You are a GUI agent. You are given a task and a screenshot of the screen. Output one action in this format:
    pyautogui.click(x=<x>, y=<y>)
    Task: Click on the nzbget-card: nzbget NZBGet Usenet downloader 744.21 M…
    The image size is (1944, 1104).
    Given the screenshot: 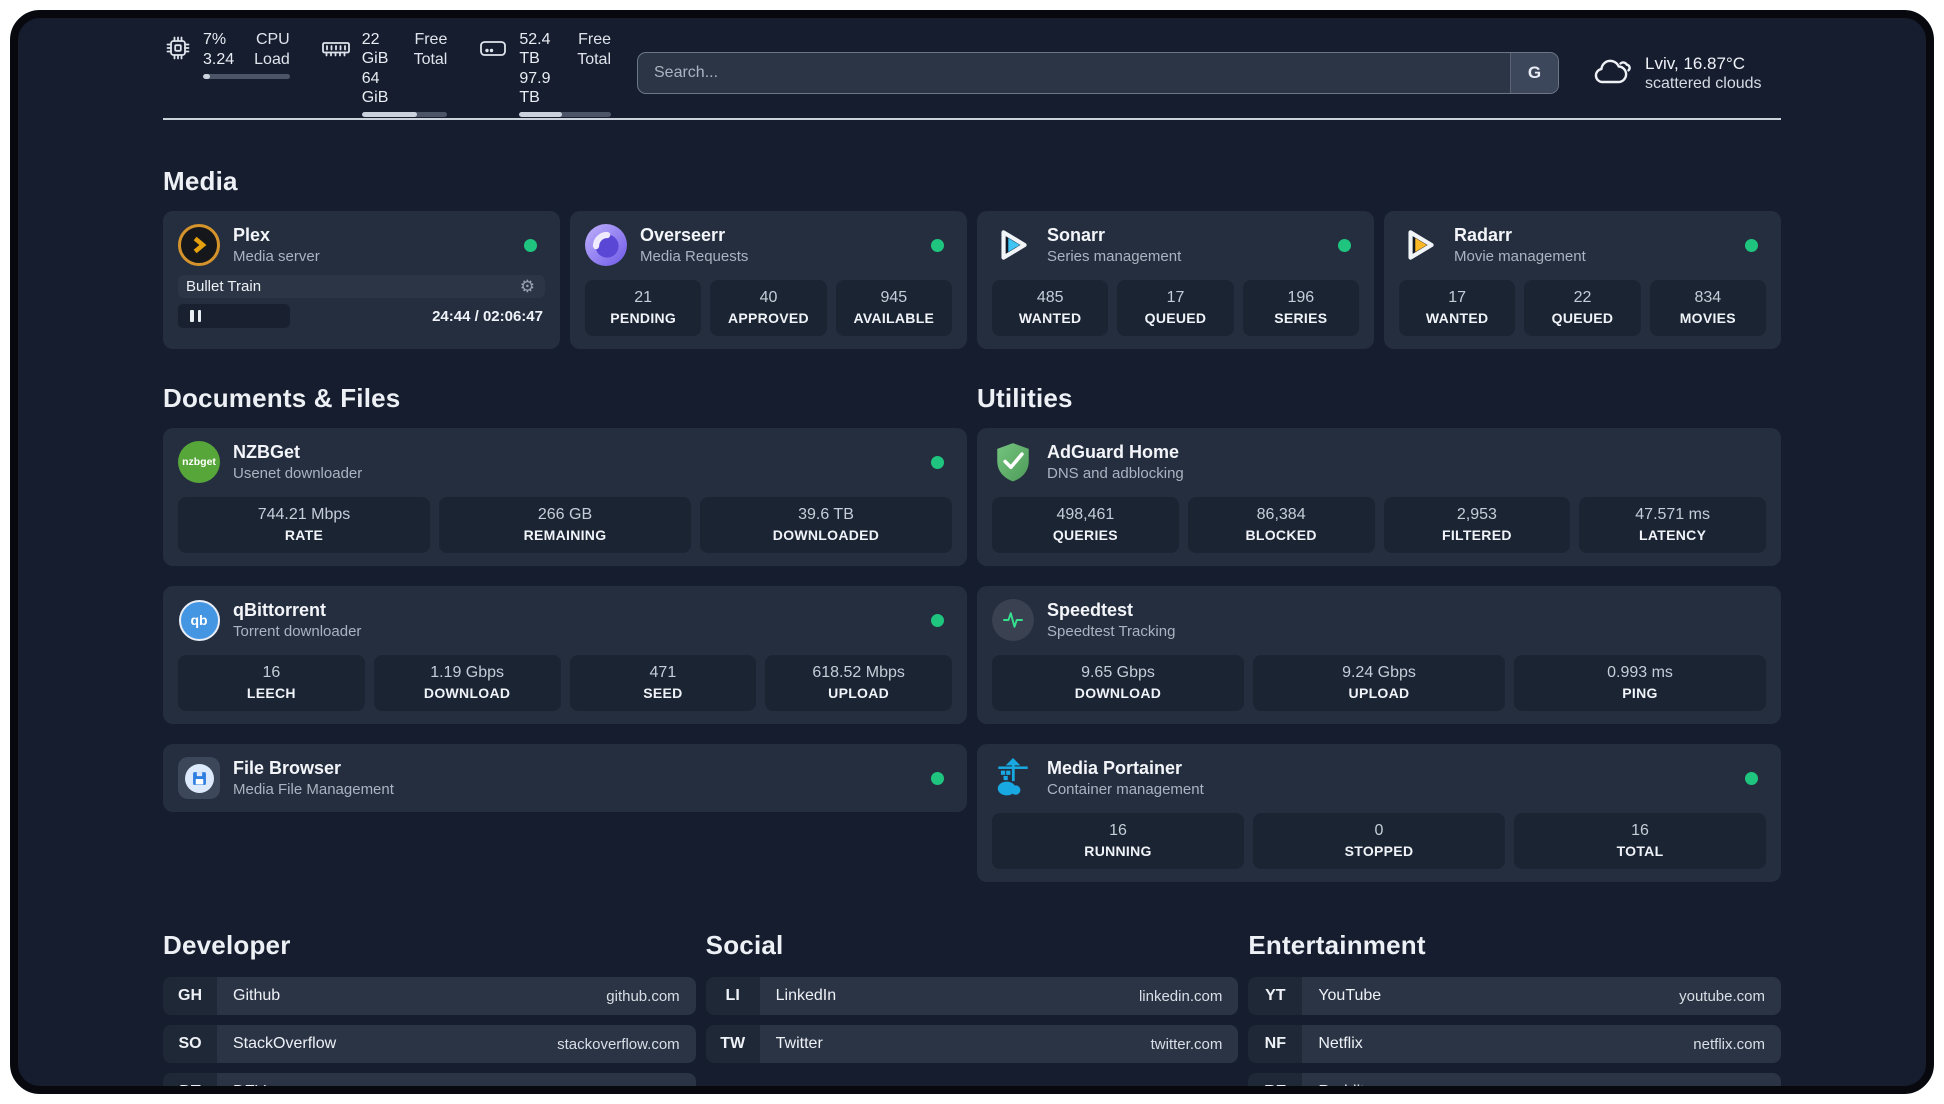 What is the action you would take?
    pyautogui.click(x=565, y=497)
    